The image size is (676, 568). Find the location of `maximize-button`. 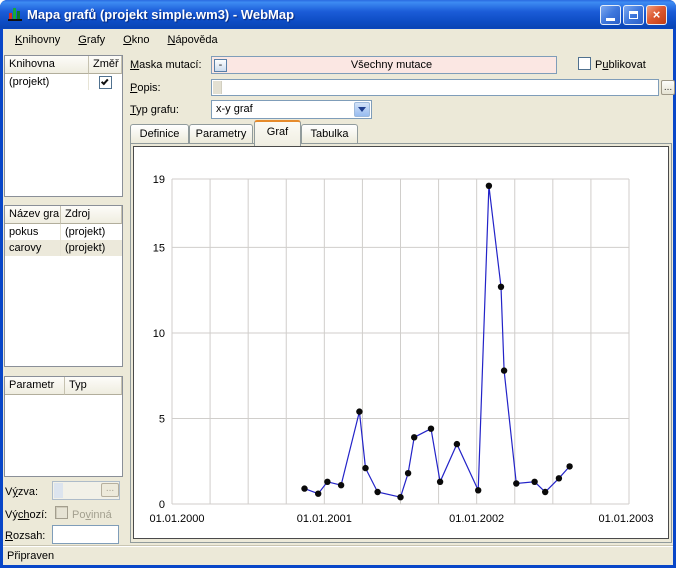

maximize-button is located at coordinates (633, 15).